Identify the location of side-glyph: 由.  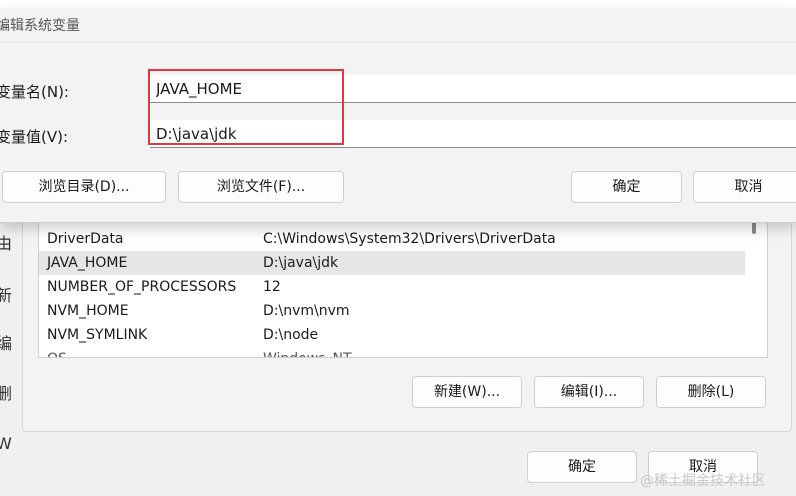
(6, 243).